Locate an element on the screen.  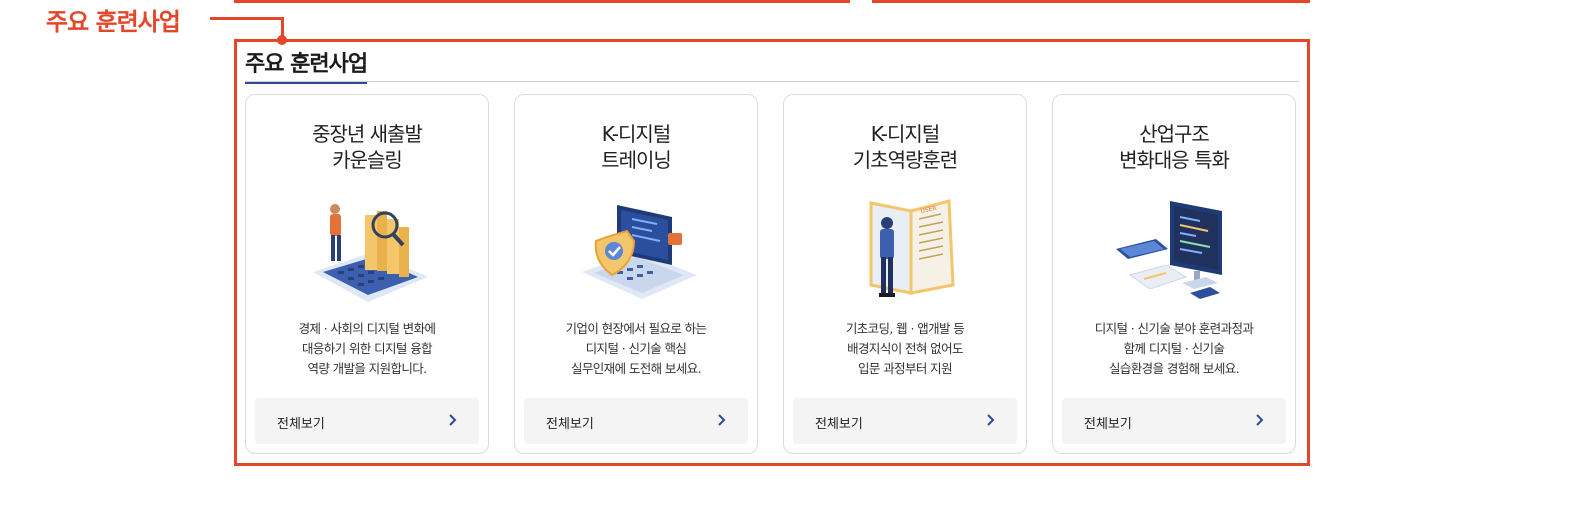
card-description: 기초코딩, 웹 · 앱개발 등 배경지식이 전혀 없어도 입문 과정부터 지원 is located at coordinates (905, 348).